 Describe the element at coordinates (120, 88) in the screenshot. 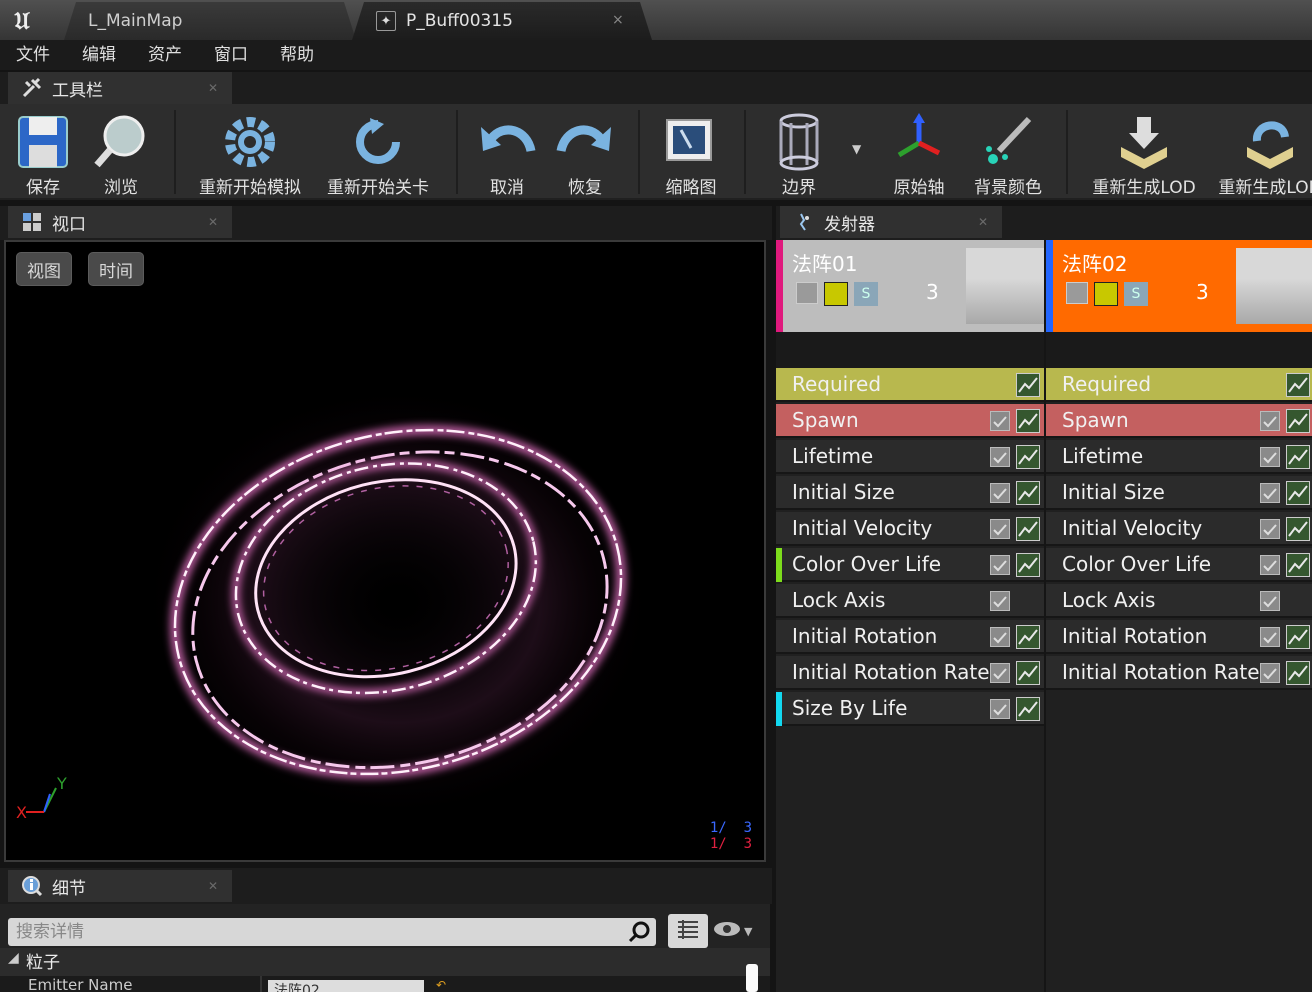

I see `toolbar-panel-tab: 工具栏 ✕` at that location.